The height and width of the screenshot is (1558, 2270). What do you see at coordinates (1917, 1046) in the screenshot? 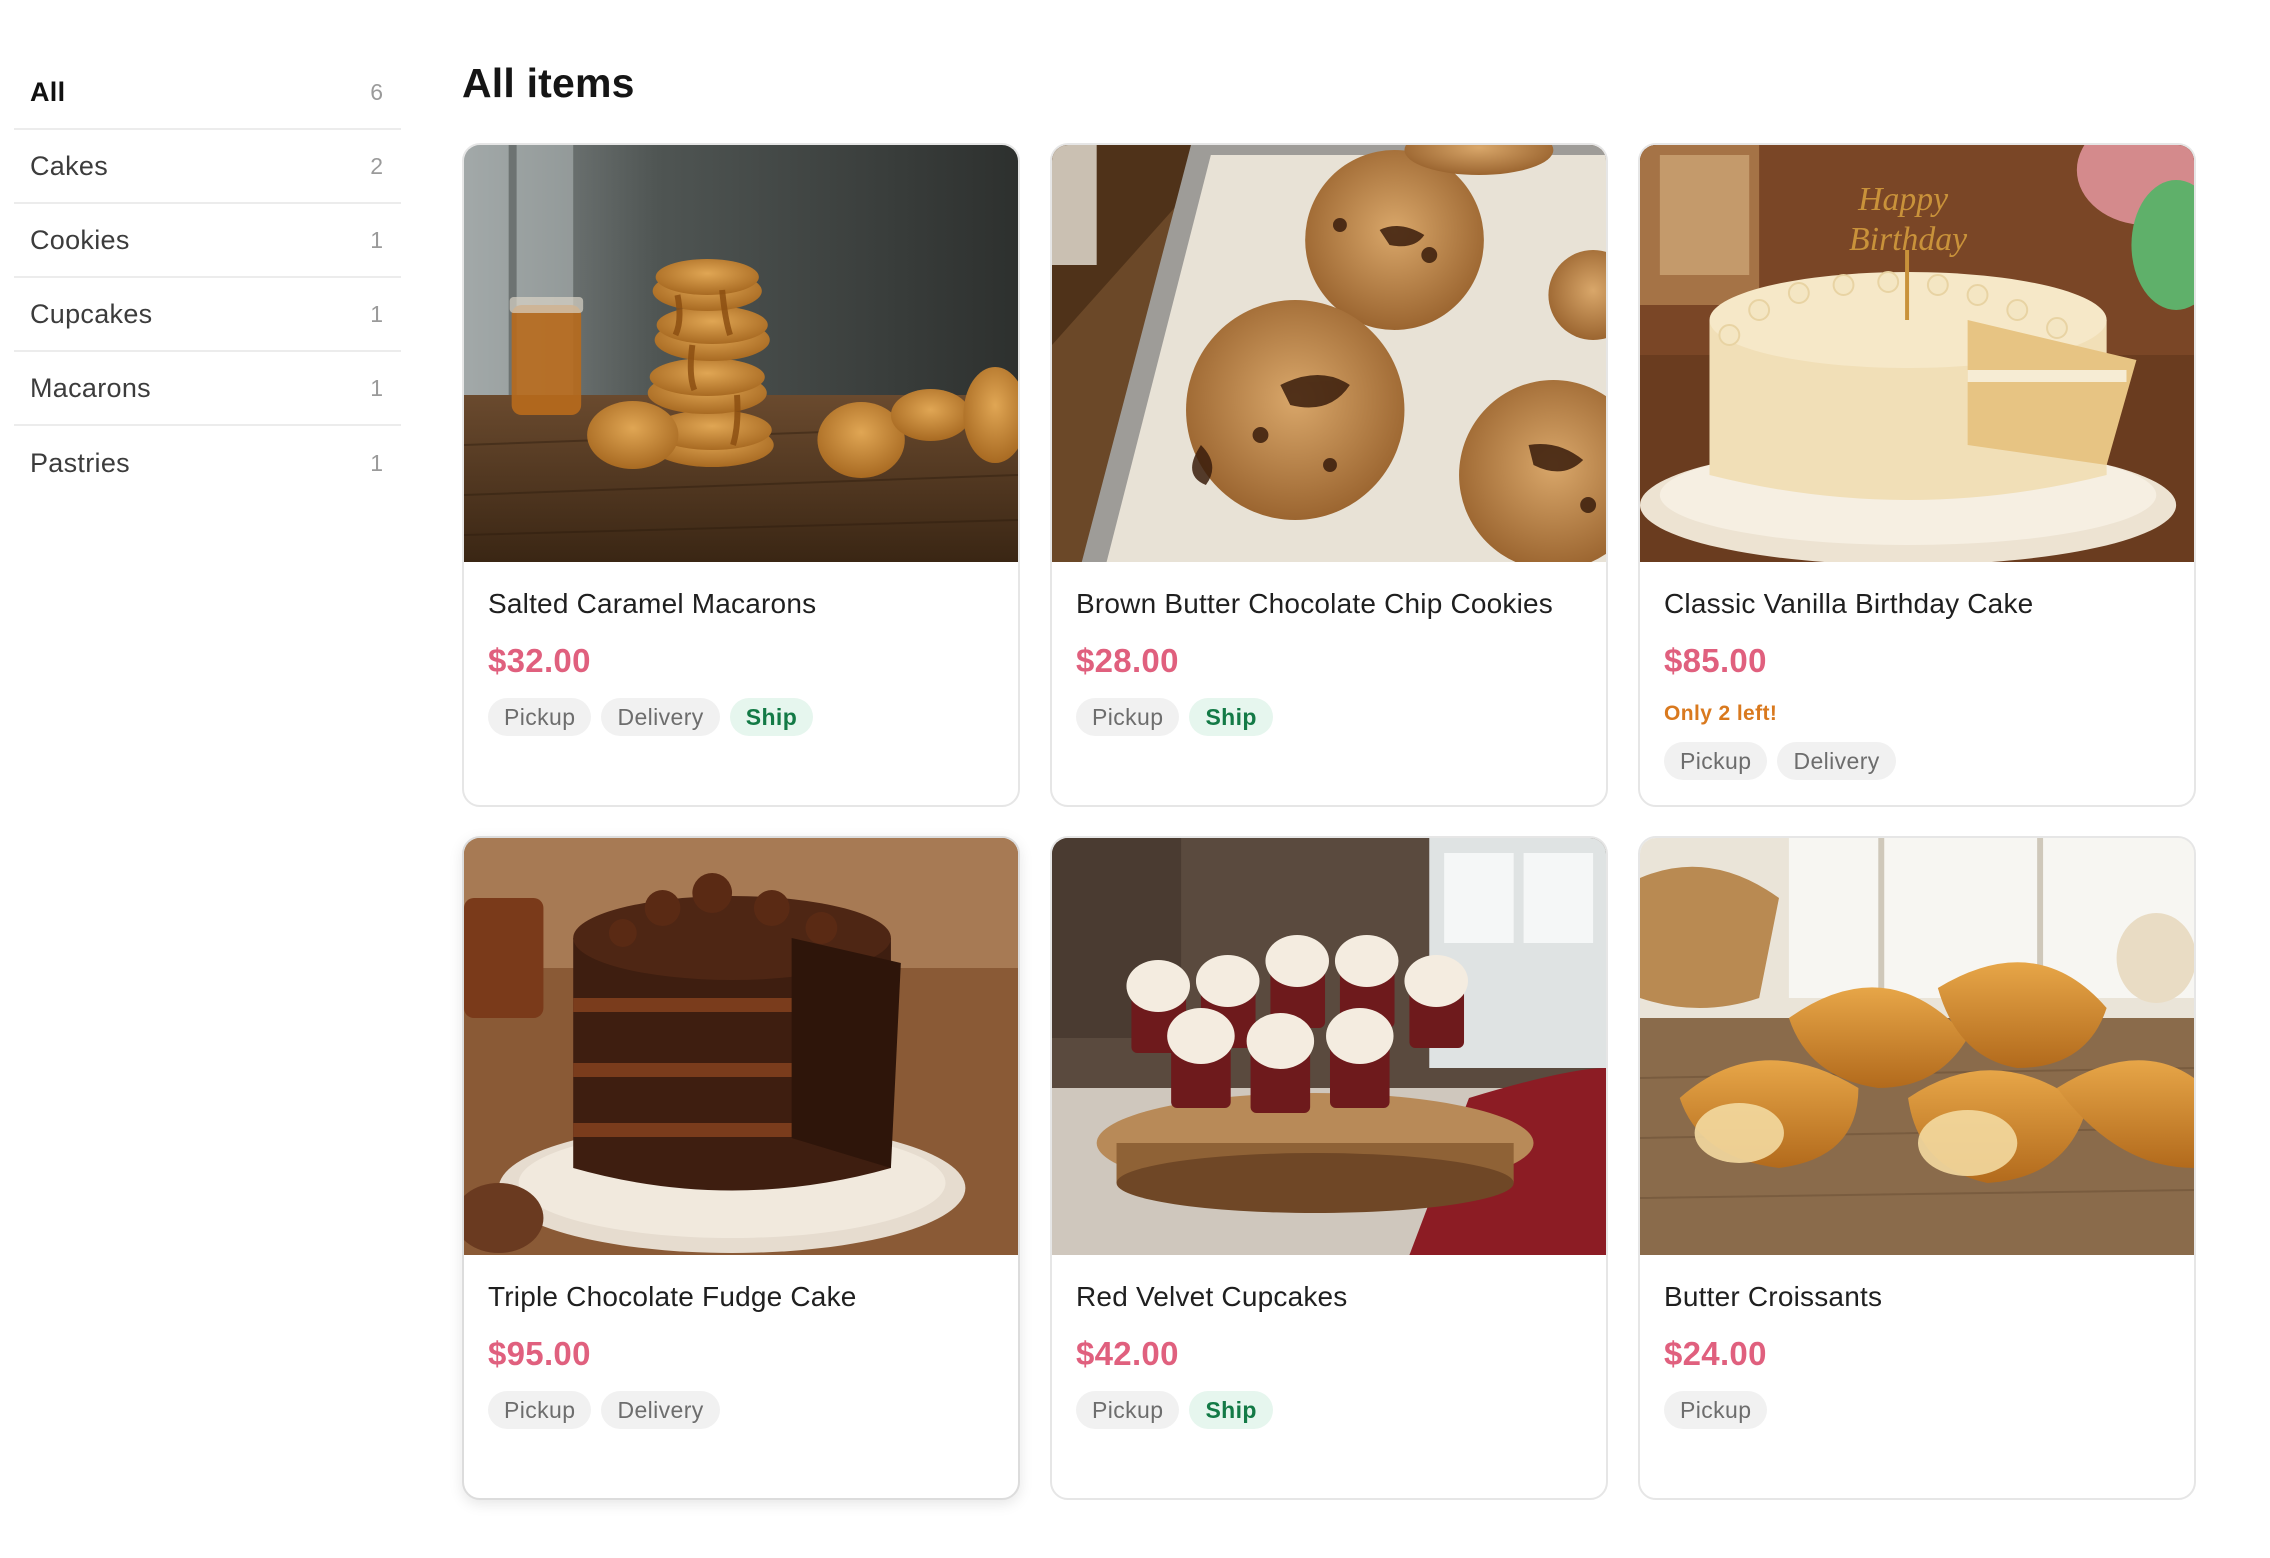
I see `croissants-photo` at bounding box center [1917, 1046].